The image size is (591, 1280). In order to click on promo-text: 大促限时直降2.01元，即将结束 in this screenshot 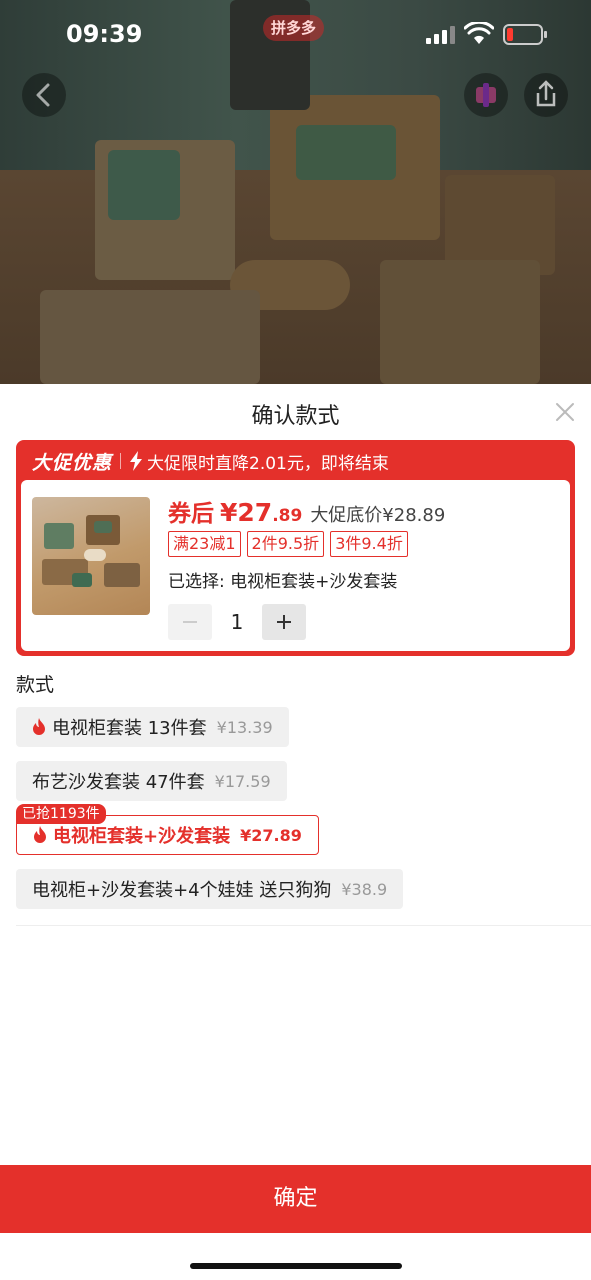, I will do `click(268, 463)`.